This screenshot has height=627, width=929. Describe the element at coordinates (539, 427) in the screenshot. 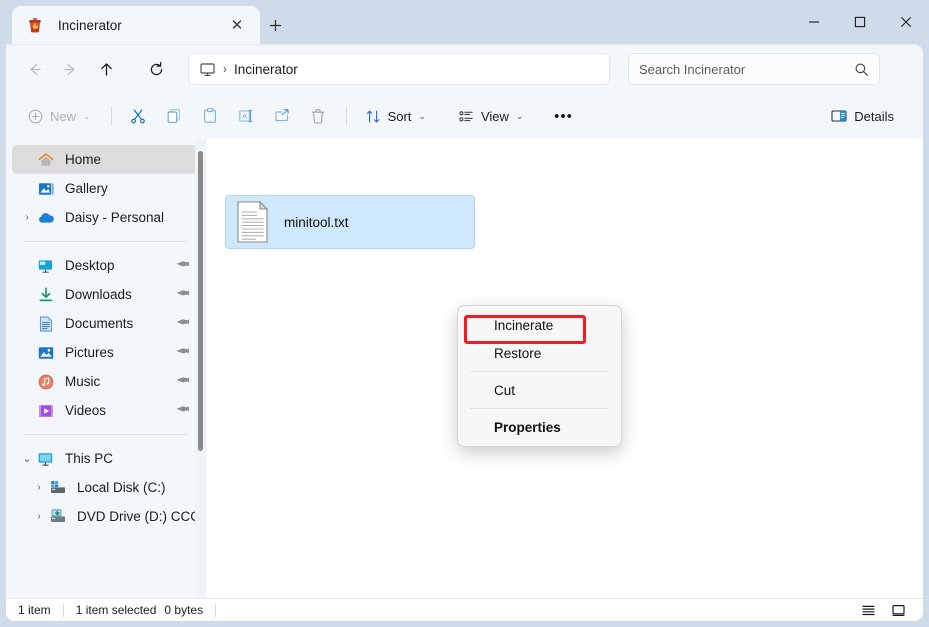

I see `context-menu-item-properties: Properties` at that location.